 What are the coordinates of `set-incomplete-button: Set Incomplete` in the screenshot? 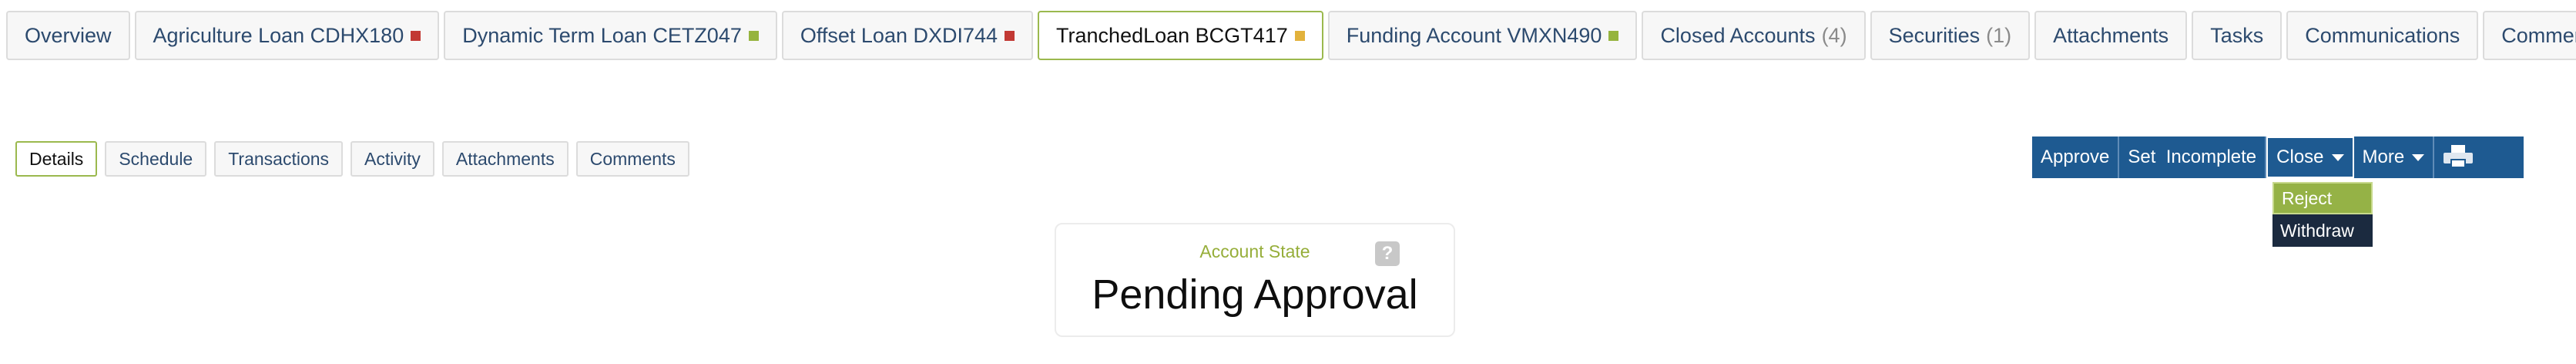 It's located at (2193, 157).